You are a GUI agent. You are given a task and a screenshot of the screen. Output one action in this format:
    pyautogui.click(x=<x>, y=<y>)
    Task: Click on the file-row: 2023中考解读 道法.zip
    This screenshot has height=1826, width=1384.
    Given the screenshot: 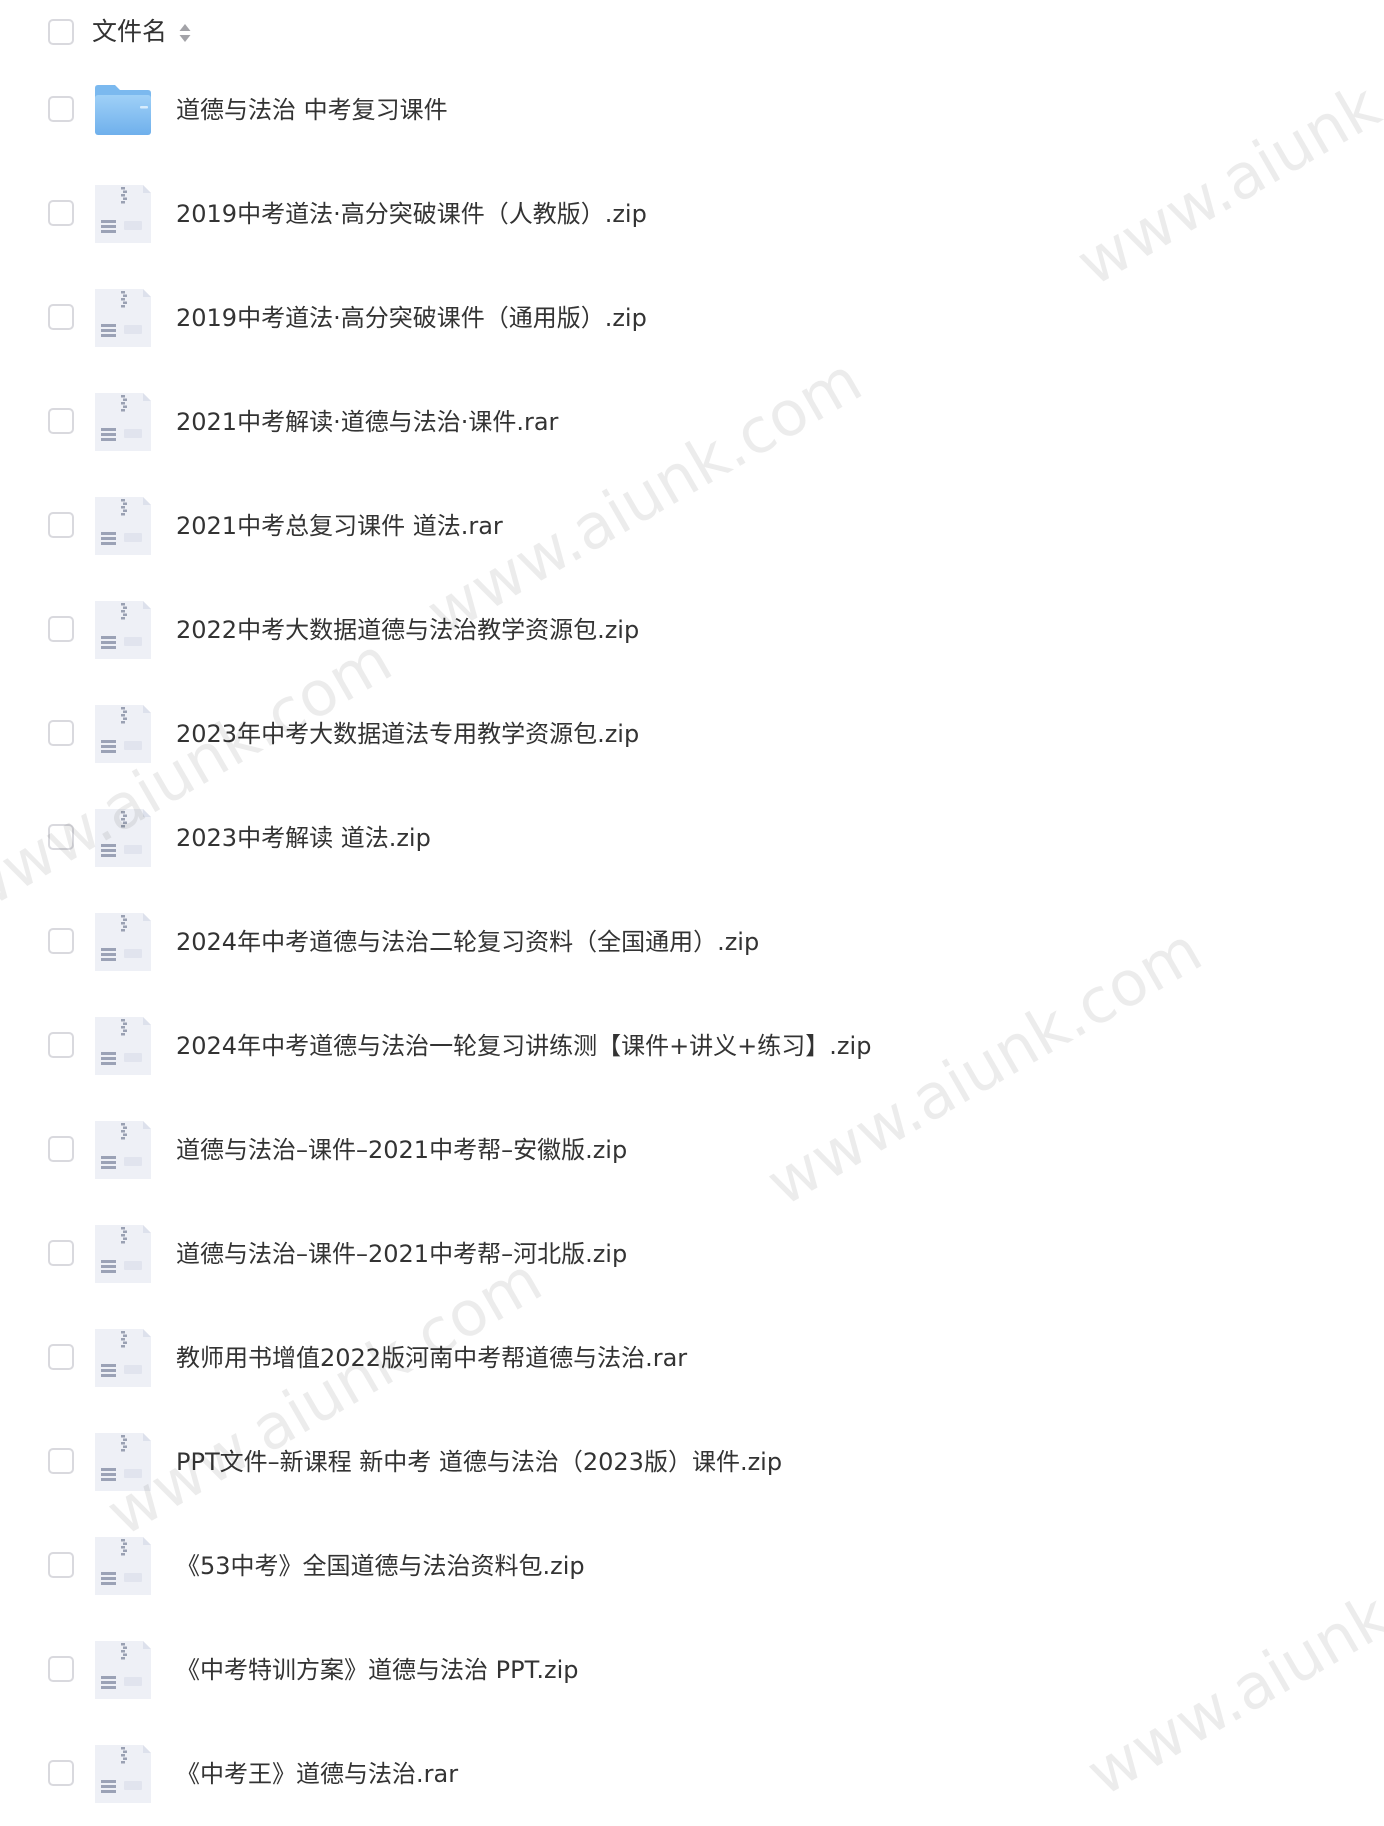 What is the action you would take?
    pyautogui.click(x=692, y=838)
    